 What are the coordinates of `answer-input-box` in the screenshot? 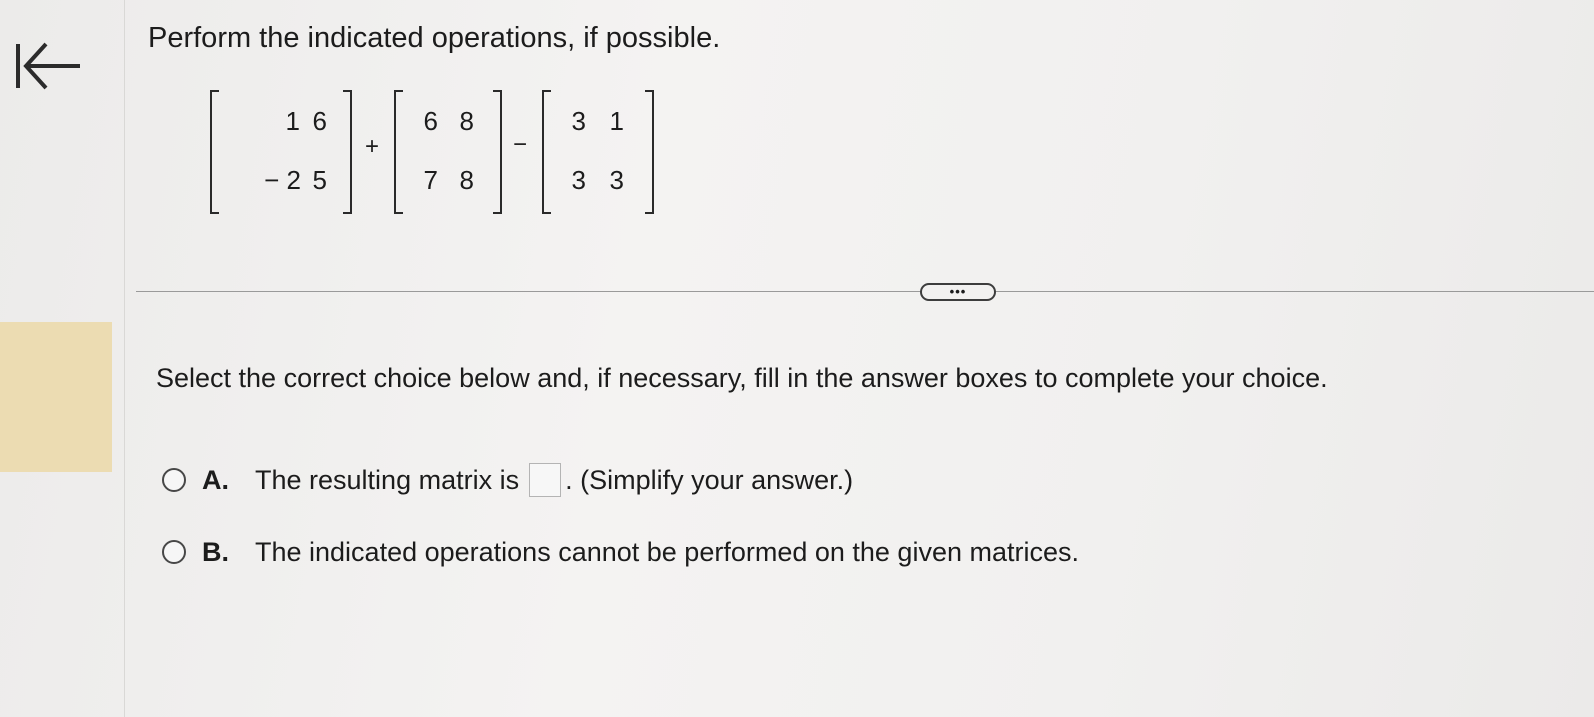 It's located at (545, 480).